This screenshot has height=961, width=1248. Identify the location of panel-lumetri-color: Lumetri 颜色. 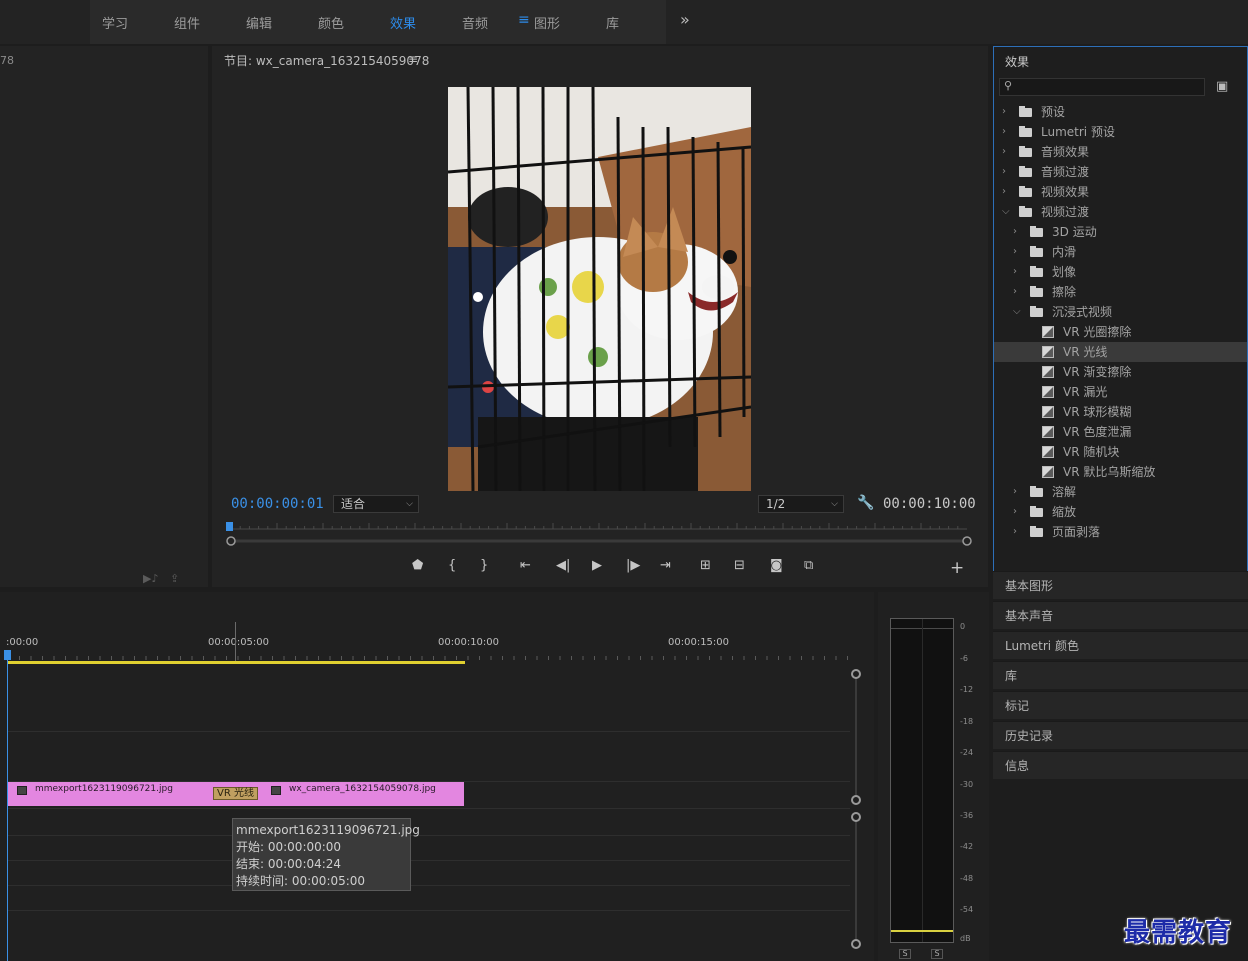
(1120, 645).